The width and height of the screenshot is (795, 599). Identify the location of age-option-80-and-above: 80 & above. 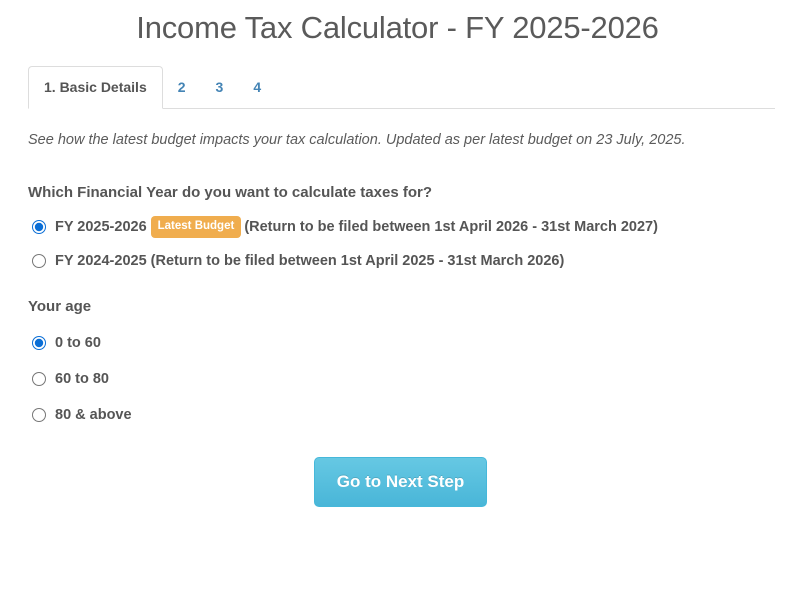
(400, 415).